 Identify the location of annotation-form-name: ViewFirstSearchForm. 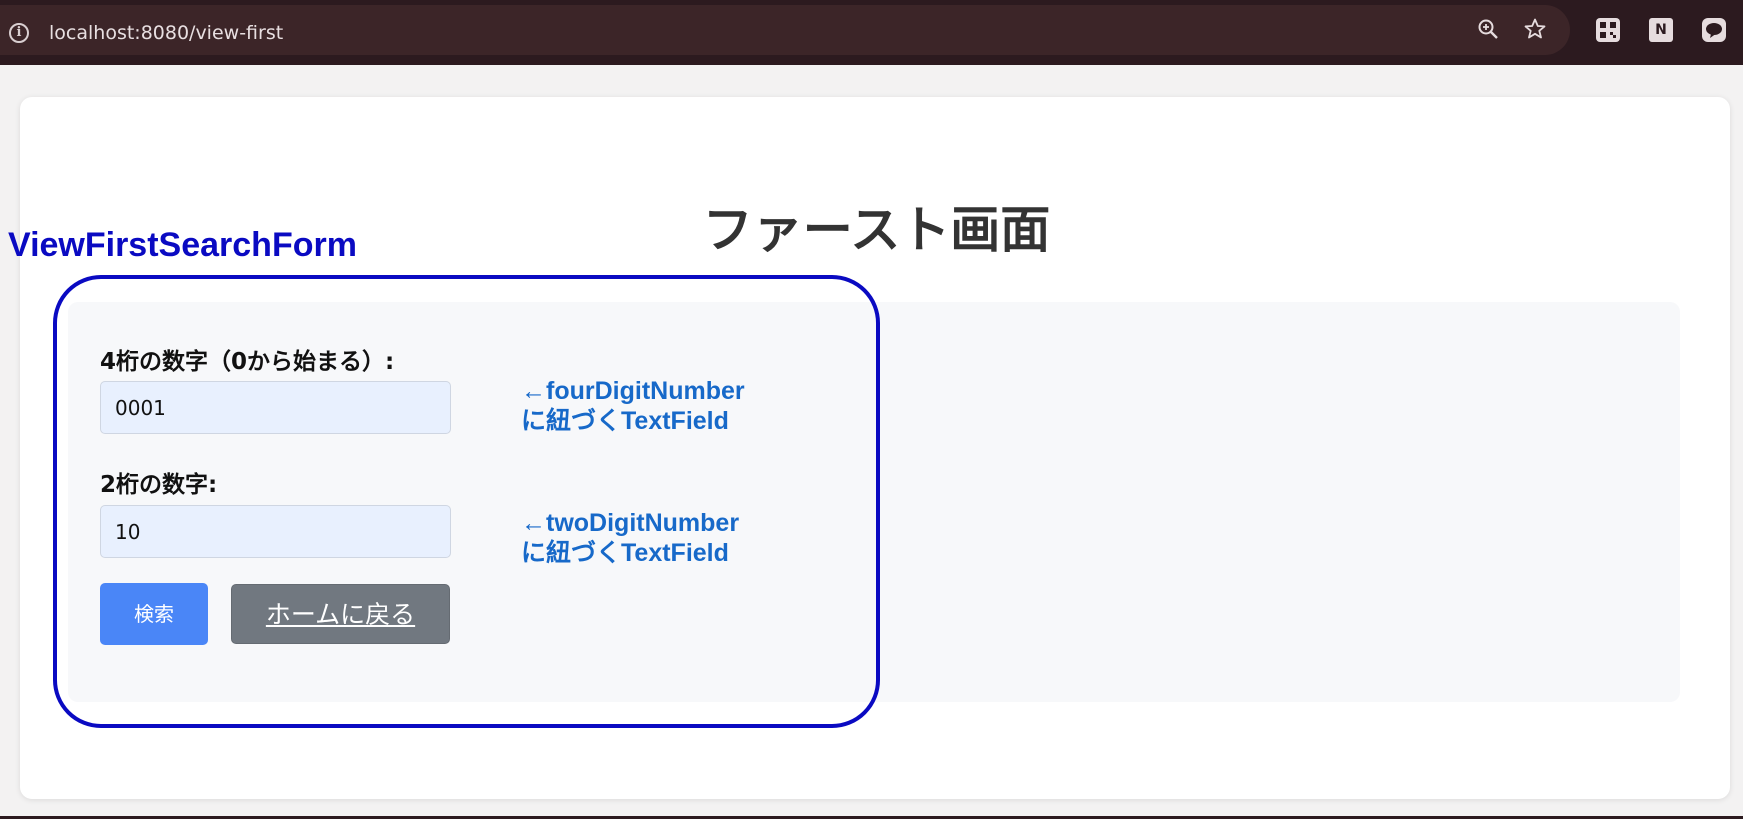
(182, 245).